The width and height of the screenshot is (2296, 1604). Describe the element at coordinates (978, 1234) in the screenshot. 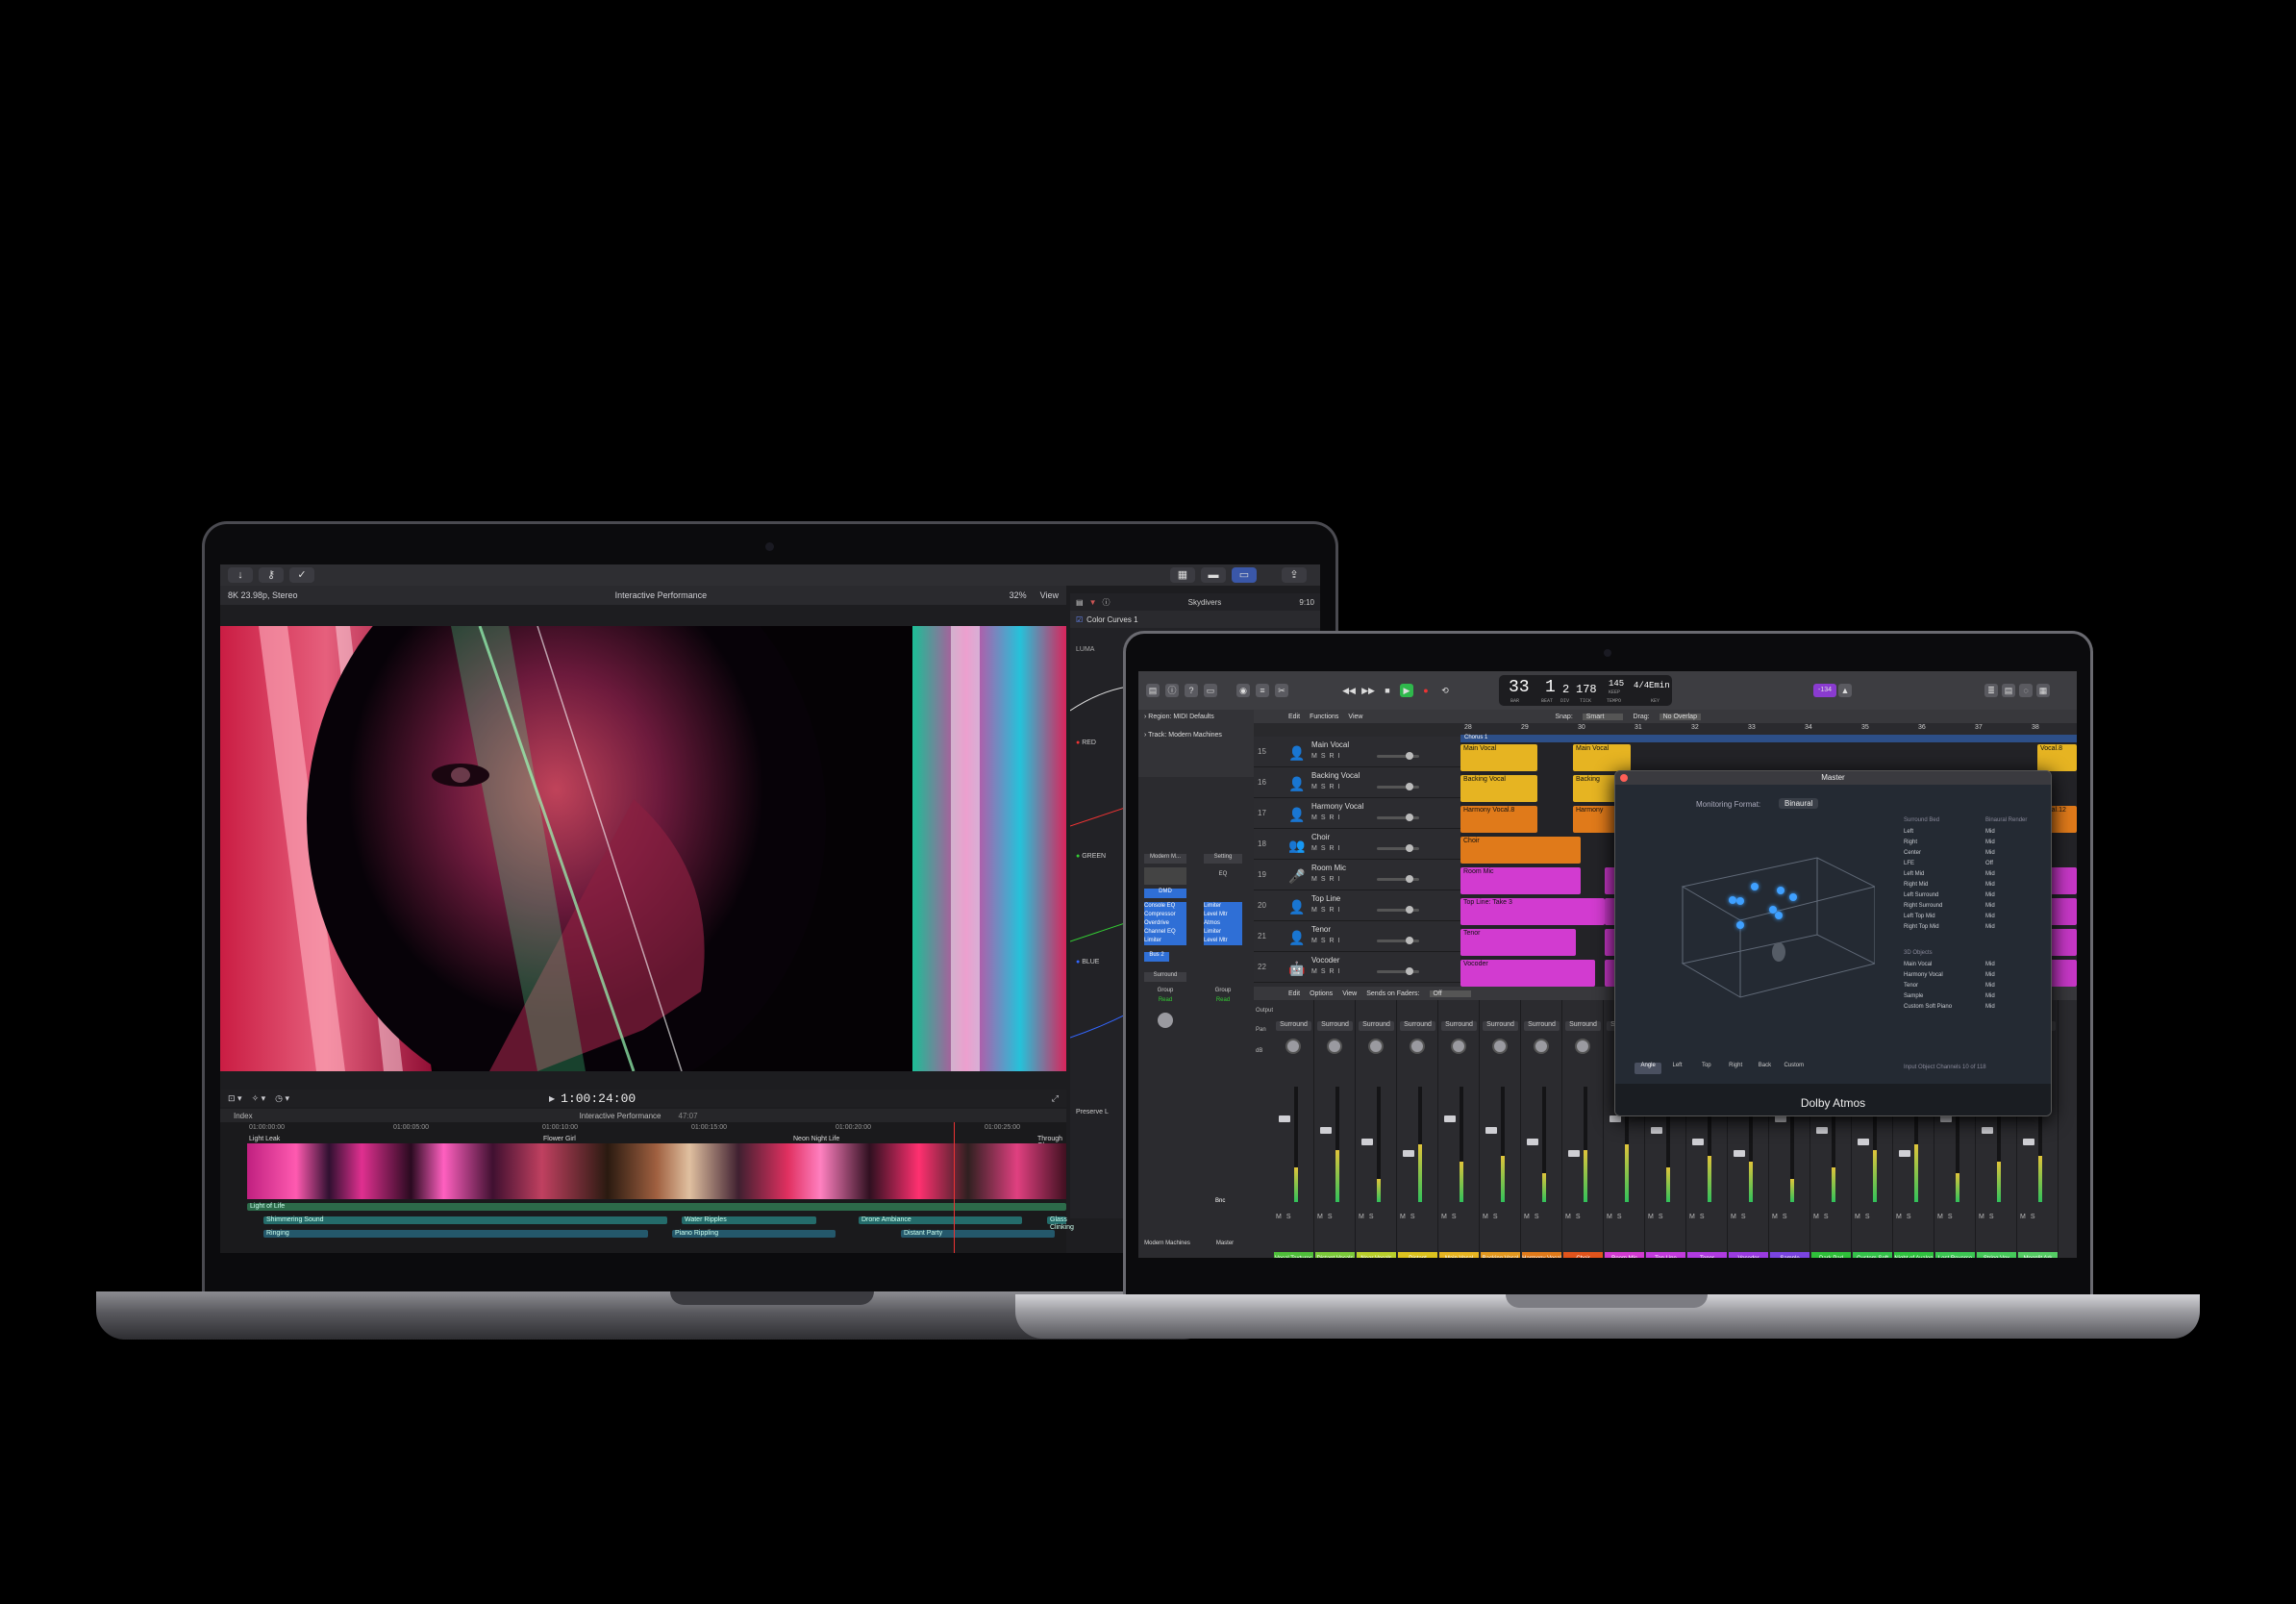

I see `audio-clip: Distant Party` at that location.